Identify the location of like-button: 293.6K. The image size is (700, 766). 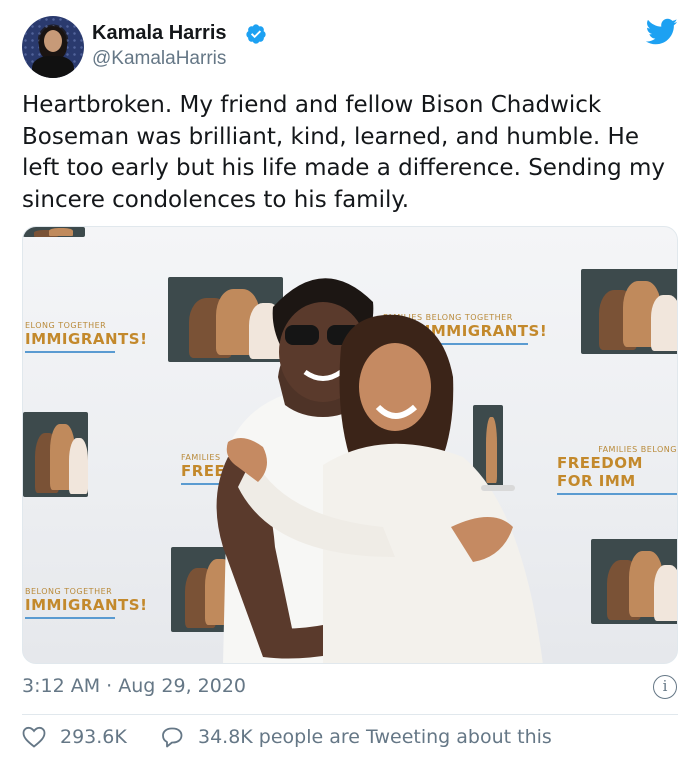
(74, 737).